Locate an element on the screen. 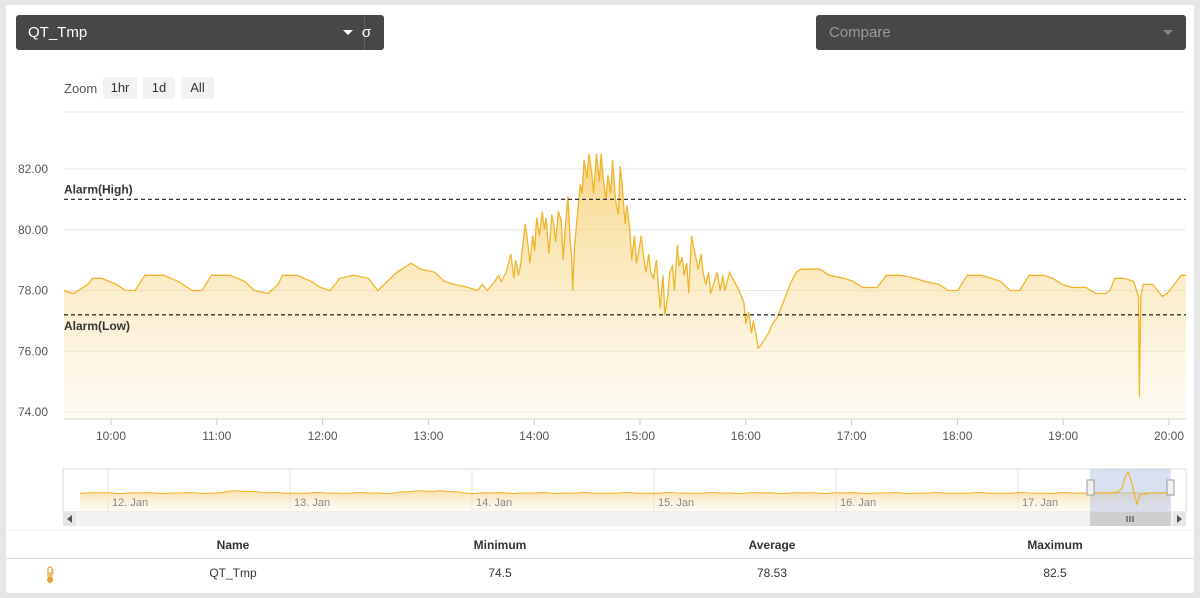 The image size is (1200, 598). navigator-handle-left is located at coordinates (1090, 487).